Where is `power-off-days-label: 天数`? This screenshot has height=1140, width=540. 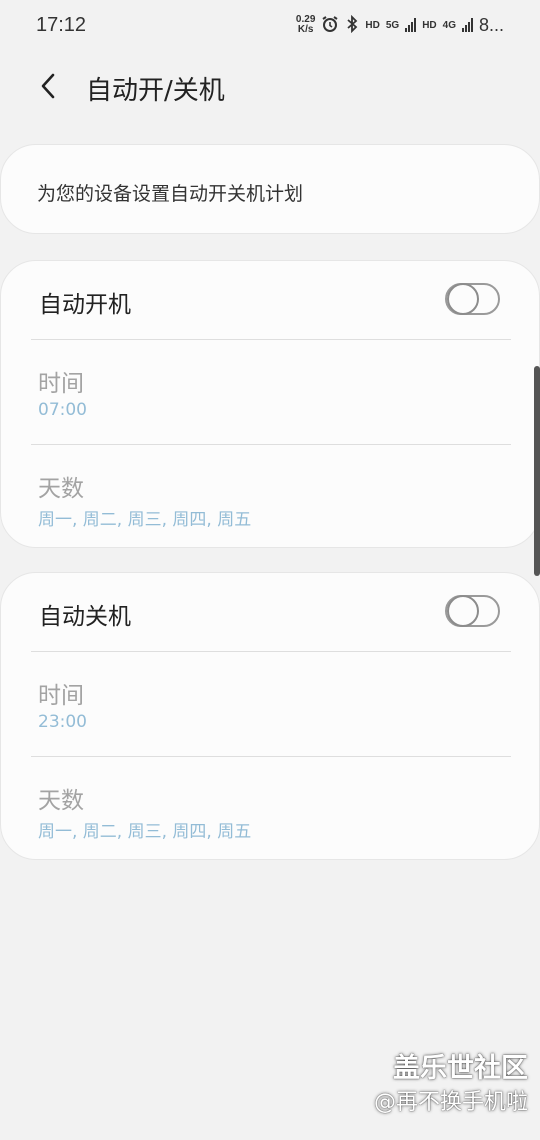 power-off-days-label: 天数 is located at coordinates (61, 801).